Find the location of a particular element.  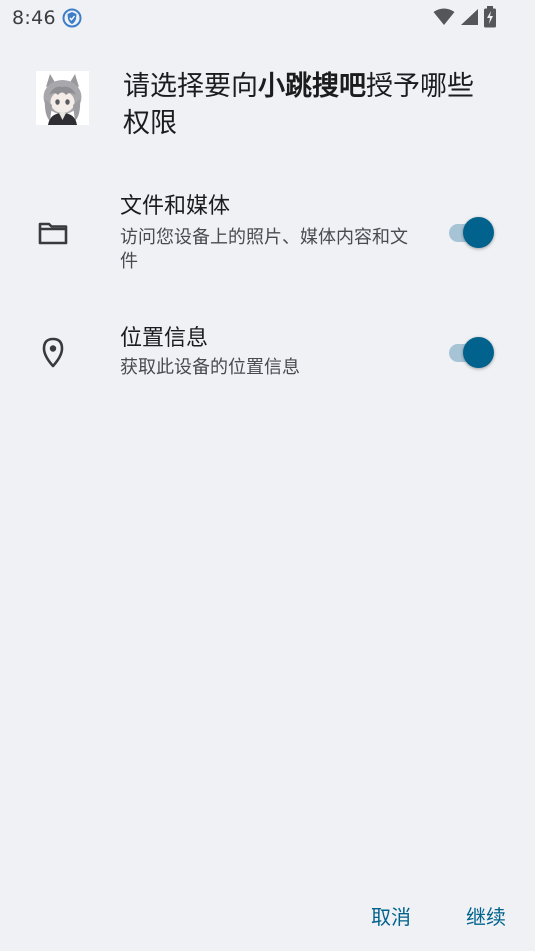

title-prefix: 请选择要向 is located at coordinates (190, 86).